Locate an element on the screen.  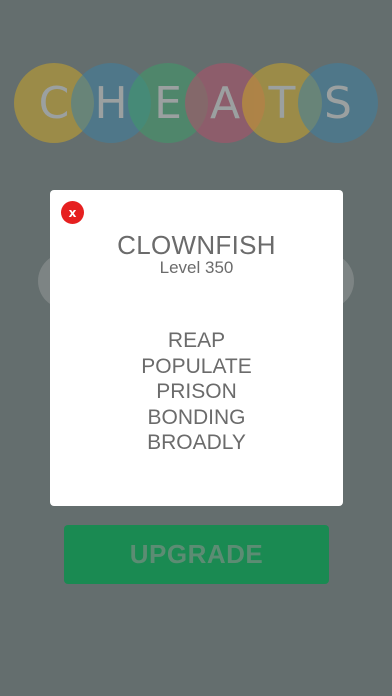
puzzle-level: Level 350 is located at coordinates (196, 267).